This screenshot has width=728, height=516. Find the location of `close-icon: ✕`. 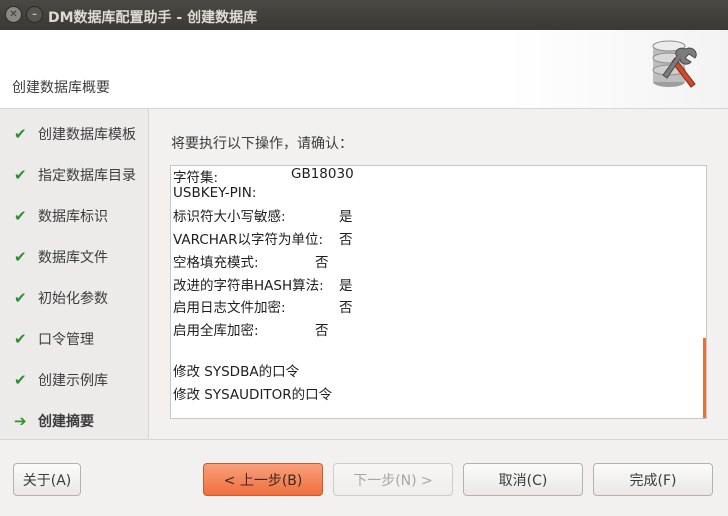

close-icon: ✕ is located at coordinates (13, 14).